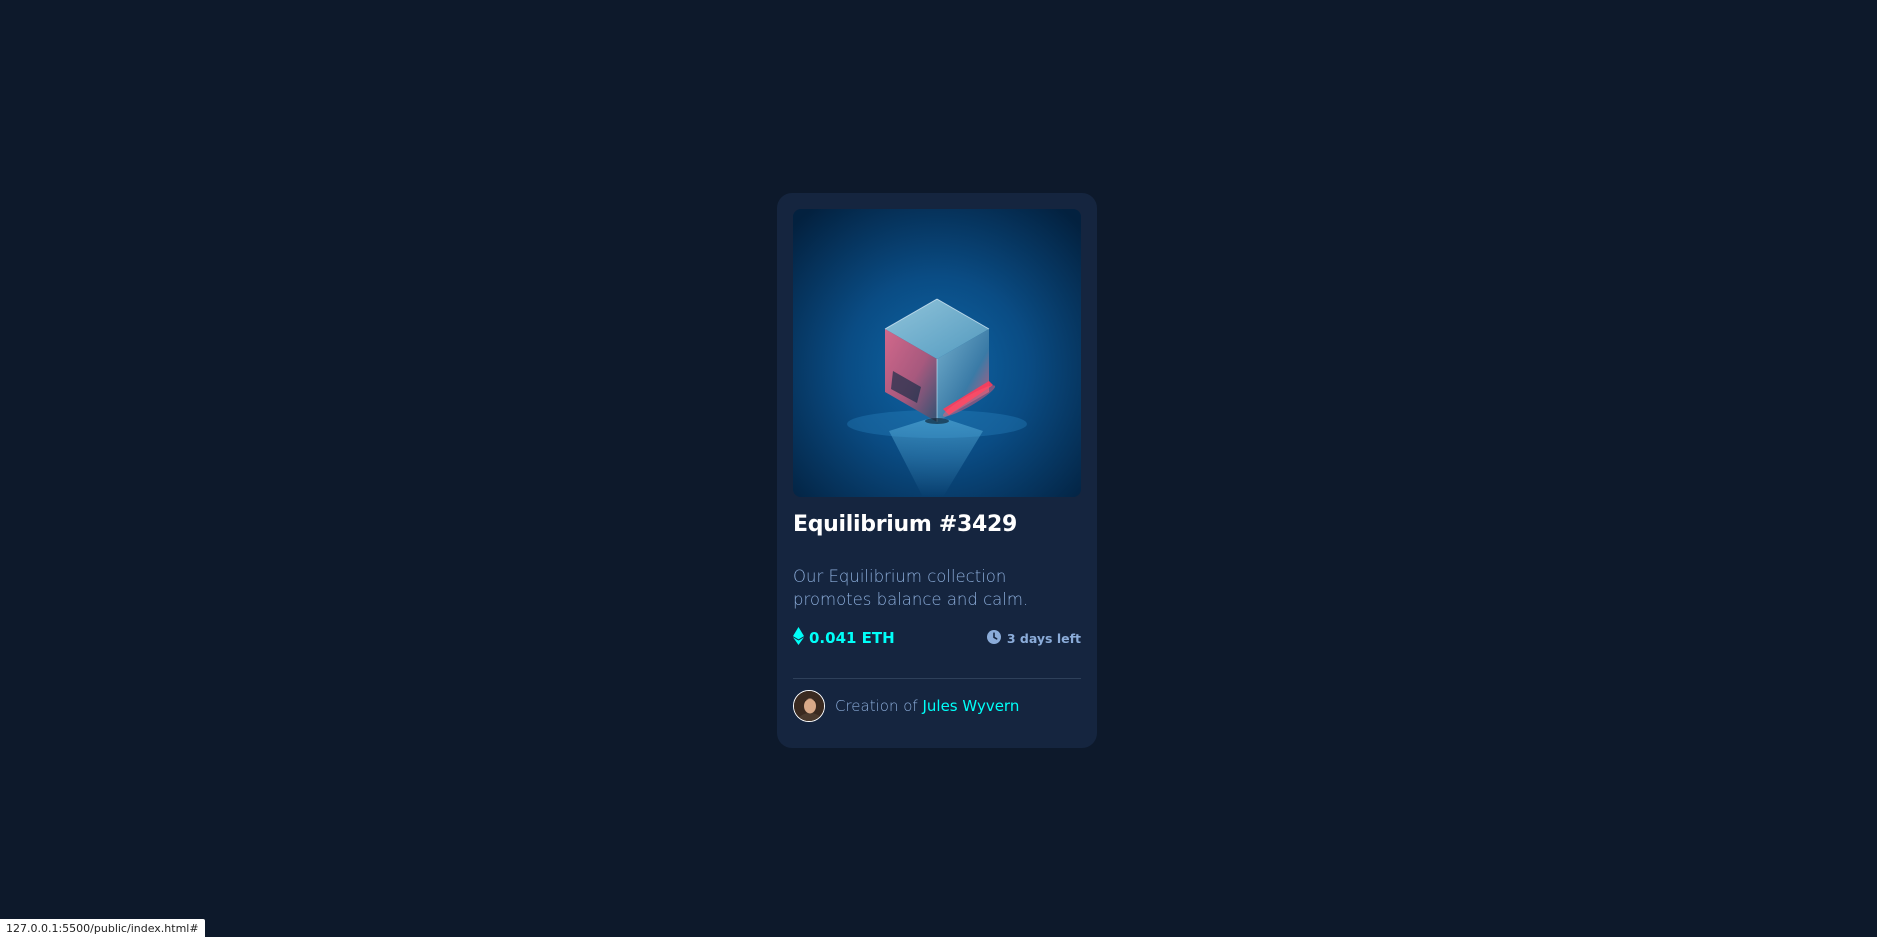 The image size is (1877, 937). I want to click on creator-name-link: Jules Wyvern, so click(970, 706).